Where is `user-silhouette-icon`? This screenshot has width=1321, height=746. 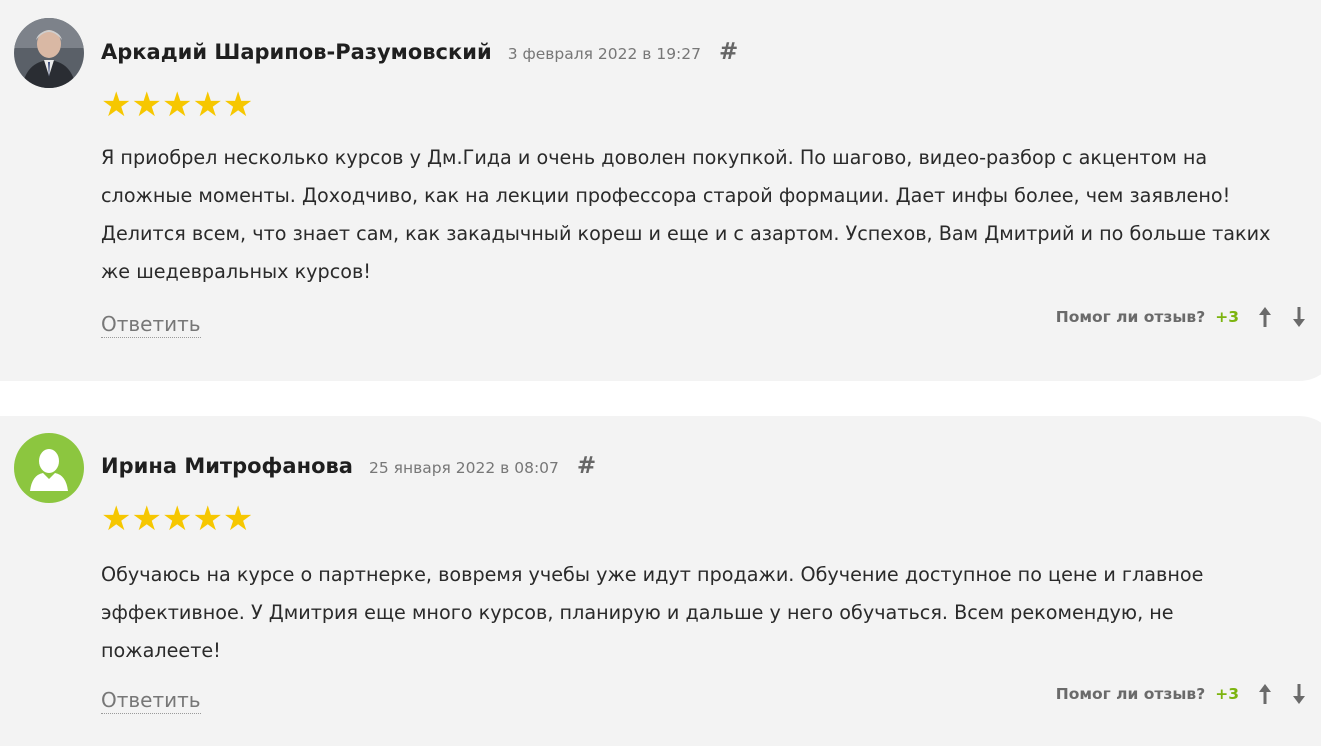
user-silhouette-icon is located at coordinates (49, 468).